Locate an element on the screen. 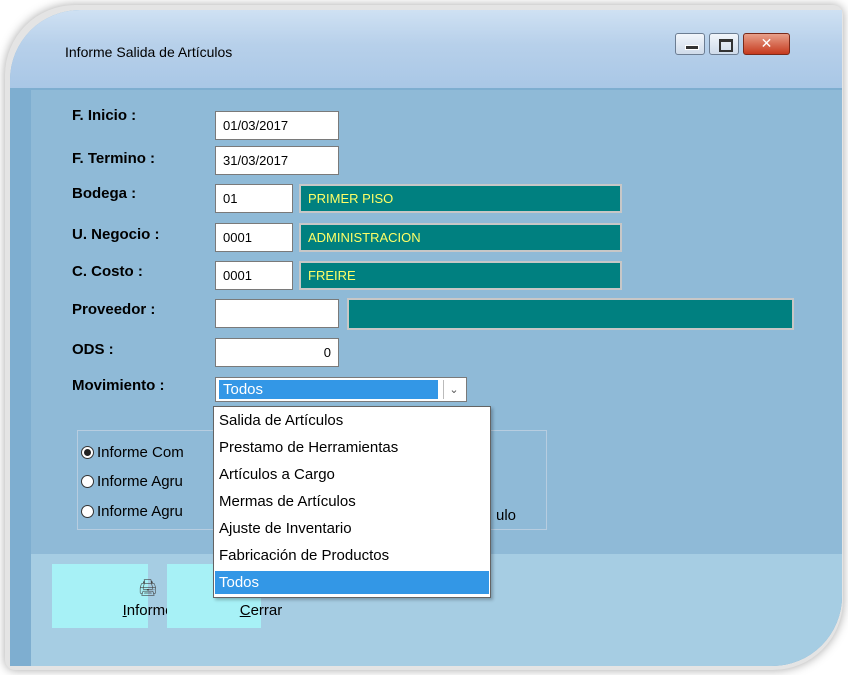  dropdown-option: Fabricación de Productos is located at coordinates (352, 555).